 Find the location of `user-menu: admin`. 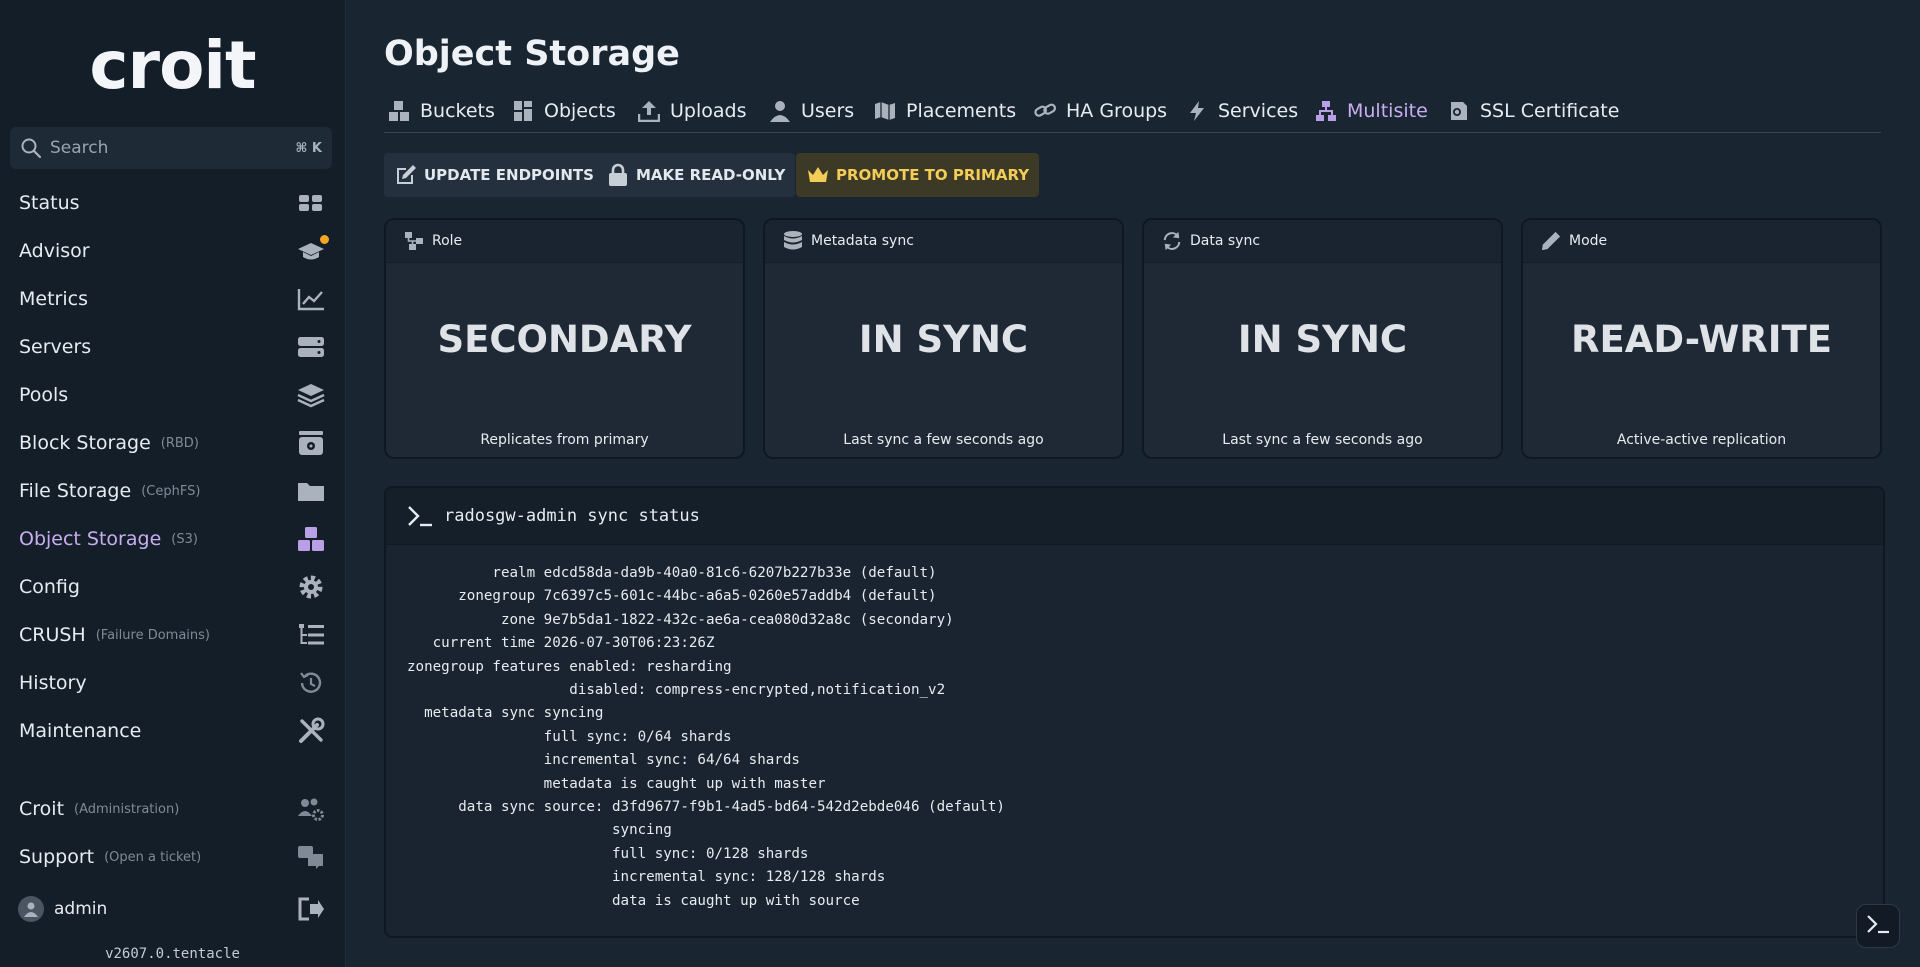

user-menu: admin is located at coordinates (62, 909).